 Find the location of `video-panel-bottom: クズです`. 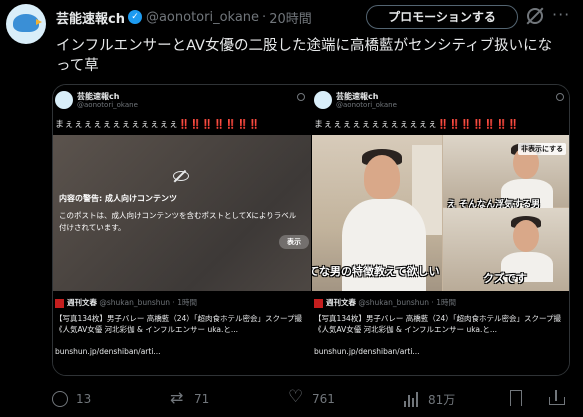

video-panel-bottom: クズです is located at coordinates (506, 249).